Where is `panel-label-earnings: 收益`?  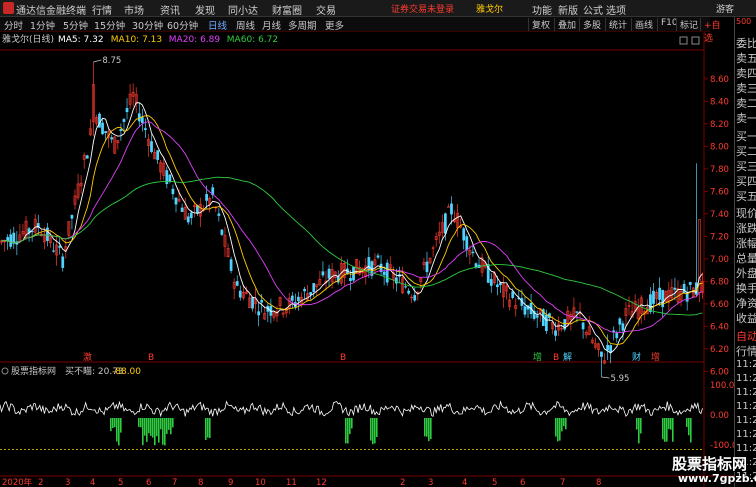 panel-label-earnings: 收益 is located at coordinates (746, 318).